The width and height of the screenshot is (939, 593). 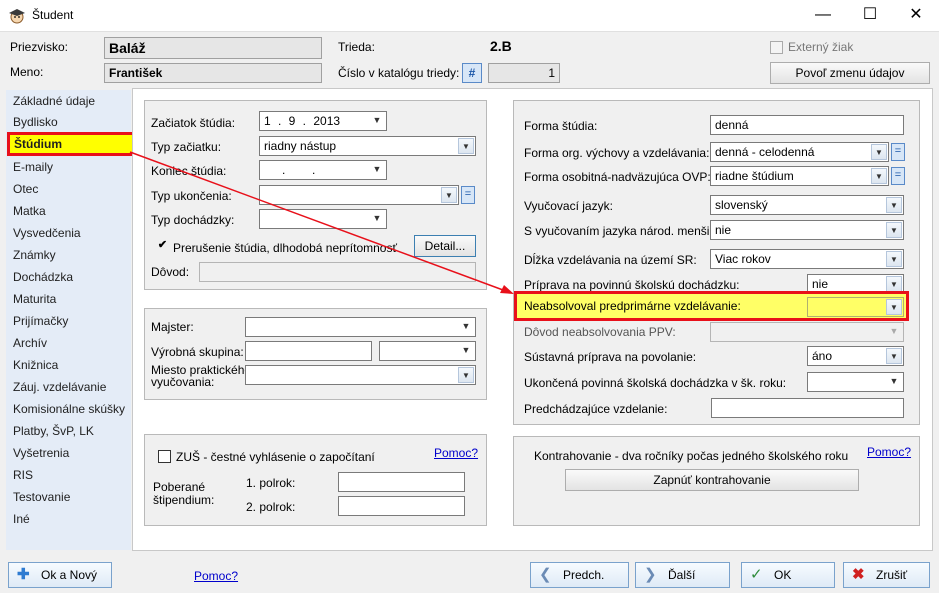 What do you see at coordinates (584, 575) in the screenshot?
I see `predch-label: Predch.` at bounding box center [584, 575].